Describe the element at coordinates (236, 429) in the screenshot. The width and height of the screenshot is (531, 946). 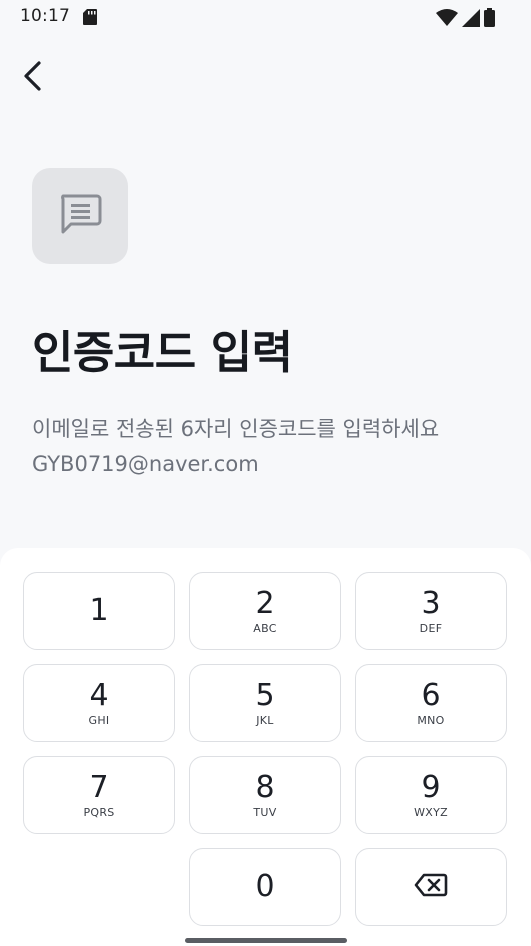
I see `description-text: 이메일로 전송된 6자리 인증코드를 입력하세요` at that location.